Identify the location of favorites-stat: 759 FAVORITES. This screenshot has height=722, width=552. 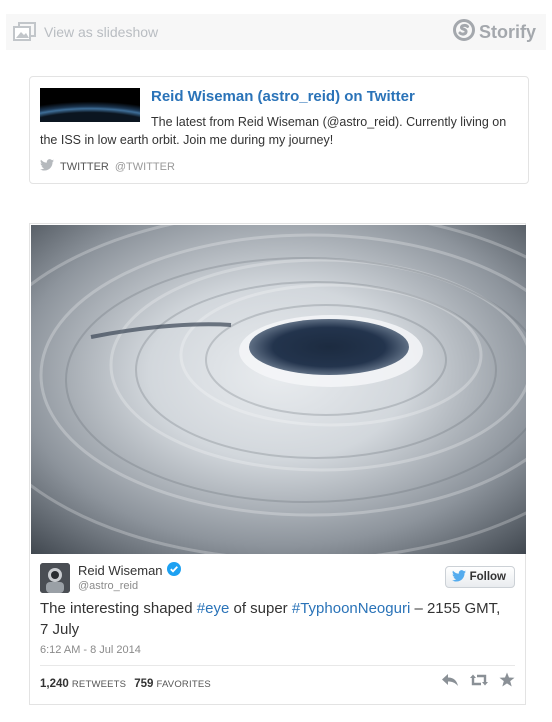
(172, 684).